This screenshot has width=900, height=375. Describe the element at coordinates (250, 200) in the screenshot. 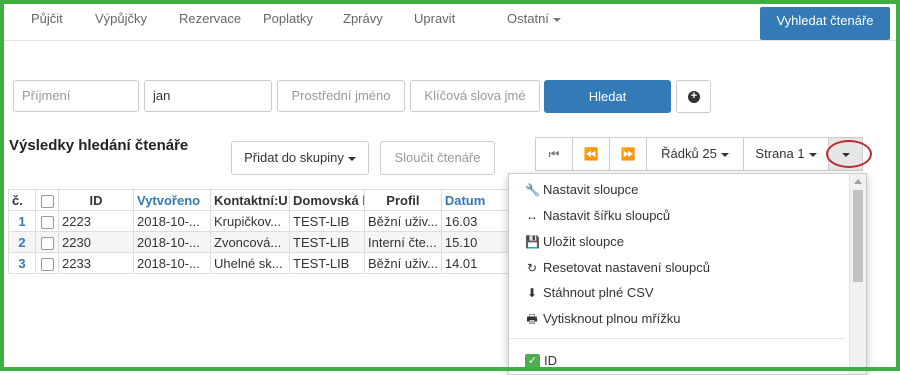

I see `col-contact: Kontaktní:U` at that location.